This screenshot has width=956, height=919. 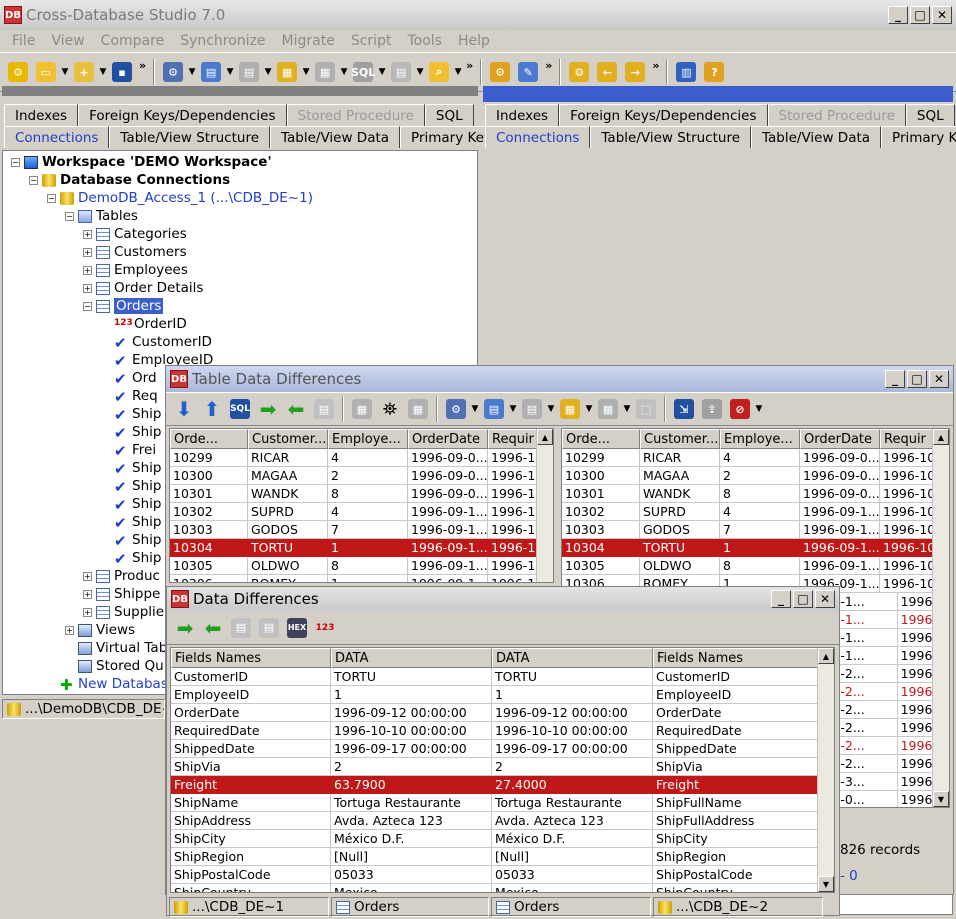 What do you see at coordinates (355, 115) in the screenshot?
I see `tab-stored-procedure: Stored Procedure` at bounding box center [355, 115].